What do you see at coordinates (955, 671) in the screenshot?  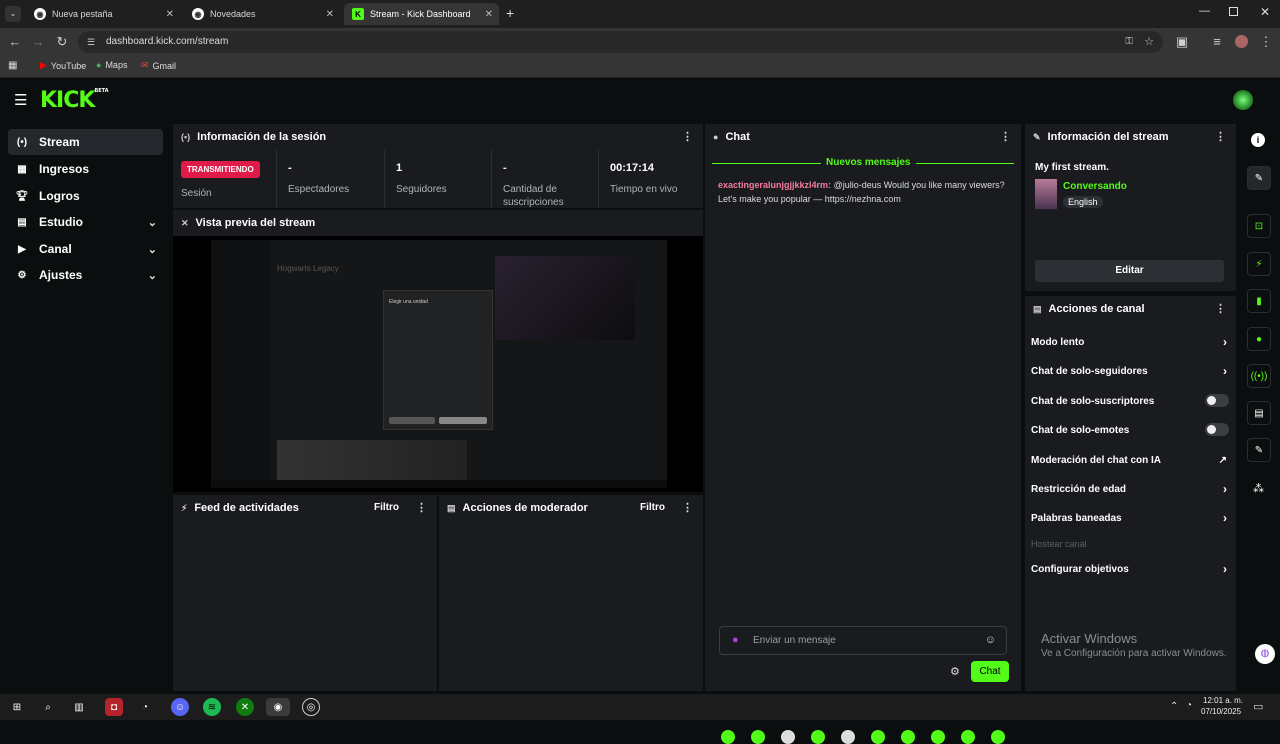 I see `chat-settings-icon: ⚙` at bounding box center [955, 671].